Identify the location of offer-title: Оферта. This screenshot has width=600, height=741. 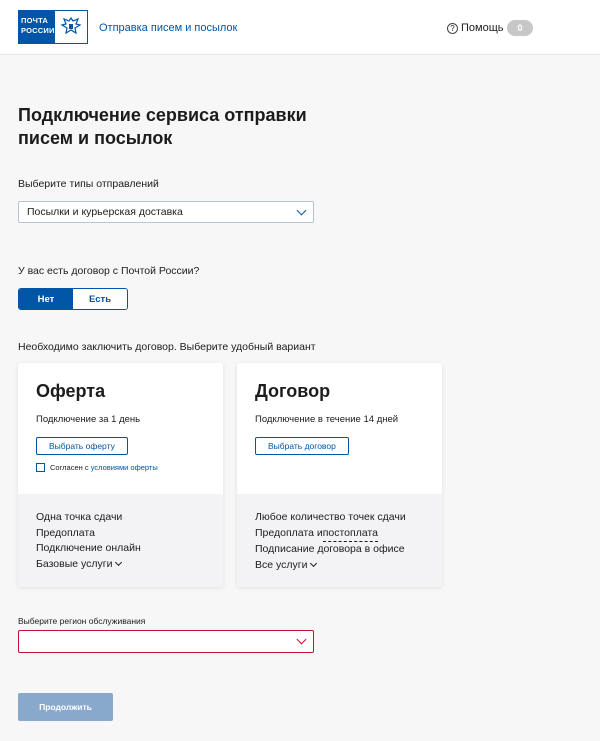
(71, 391).